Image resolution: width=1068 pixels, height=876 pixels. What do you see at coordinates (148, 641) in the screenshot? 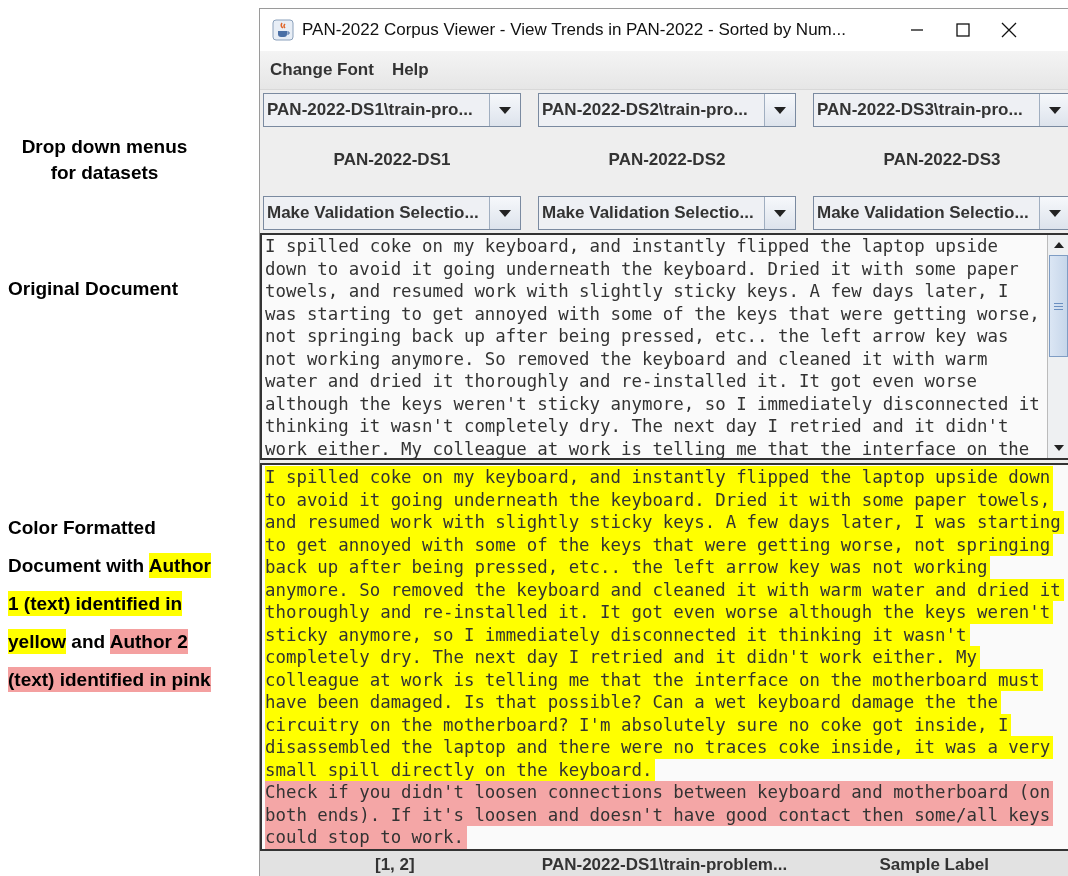
I see `highlighted-text: Author 2` at bounding box center [148, 641].